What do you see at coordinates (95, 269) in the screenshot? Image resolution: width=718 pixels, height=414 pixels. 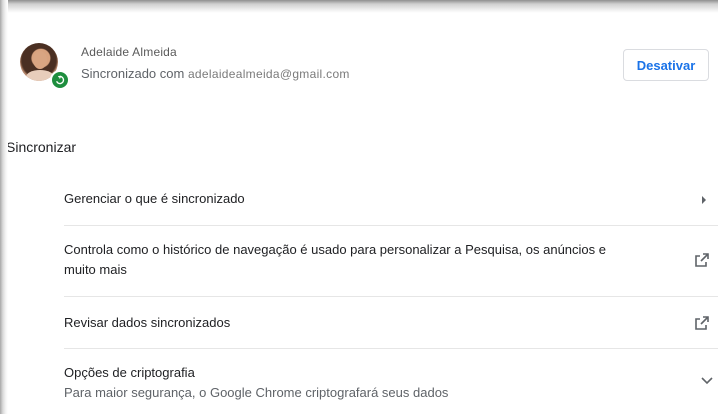 I see `history-personalization-label-line2: muito mais` at bounding box center [95, 269].